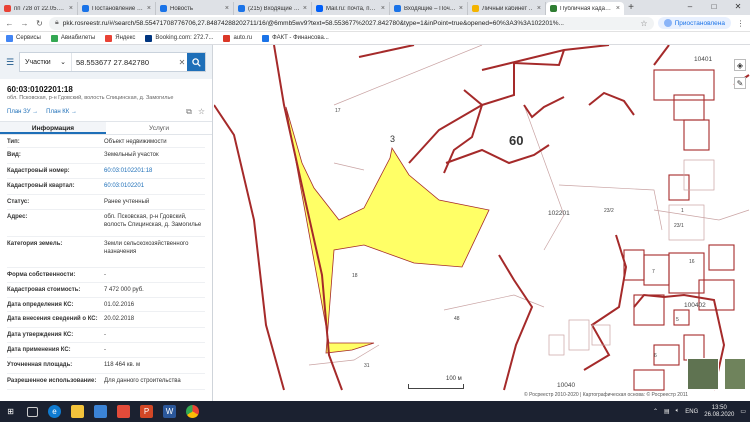 The width and height of the screenshot is (750, 422). What do you see at coordinates (740, 65) in the screenshot?
I see `layers-icon: ◈` at bounding box center [740, 65].